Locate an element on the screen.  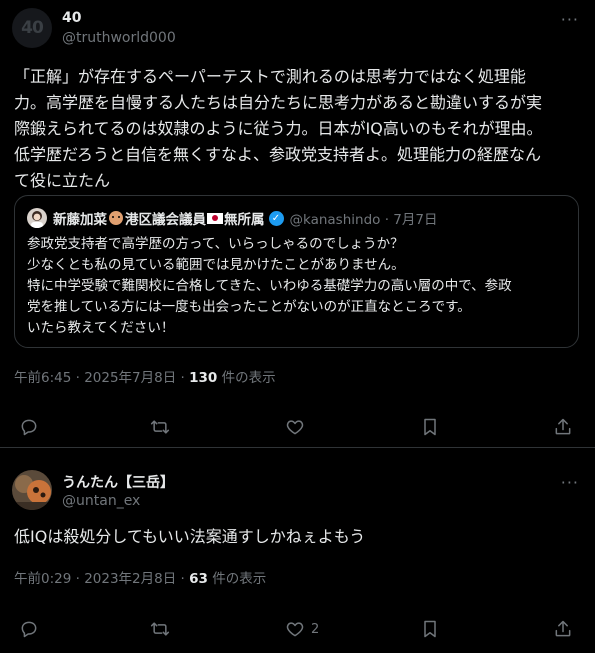
quoted-text-line: 特に中学受験で難関校に合格してきた、いわゆる基礎学力の高い層の中で、参政 is located at coordinates (269, 286).